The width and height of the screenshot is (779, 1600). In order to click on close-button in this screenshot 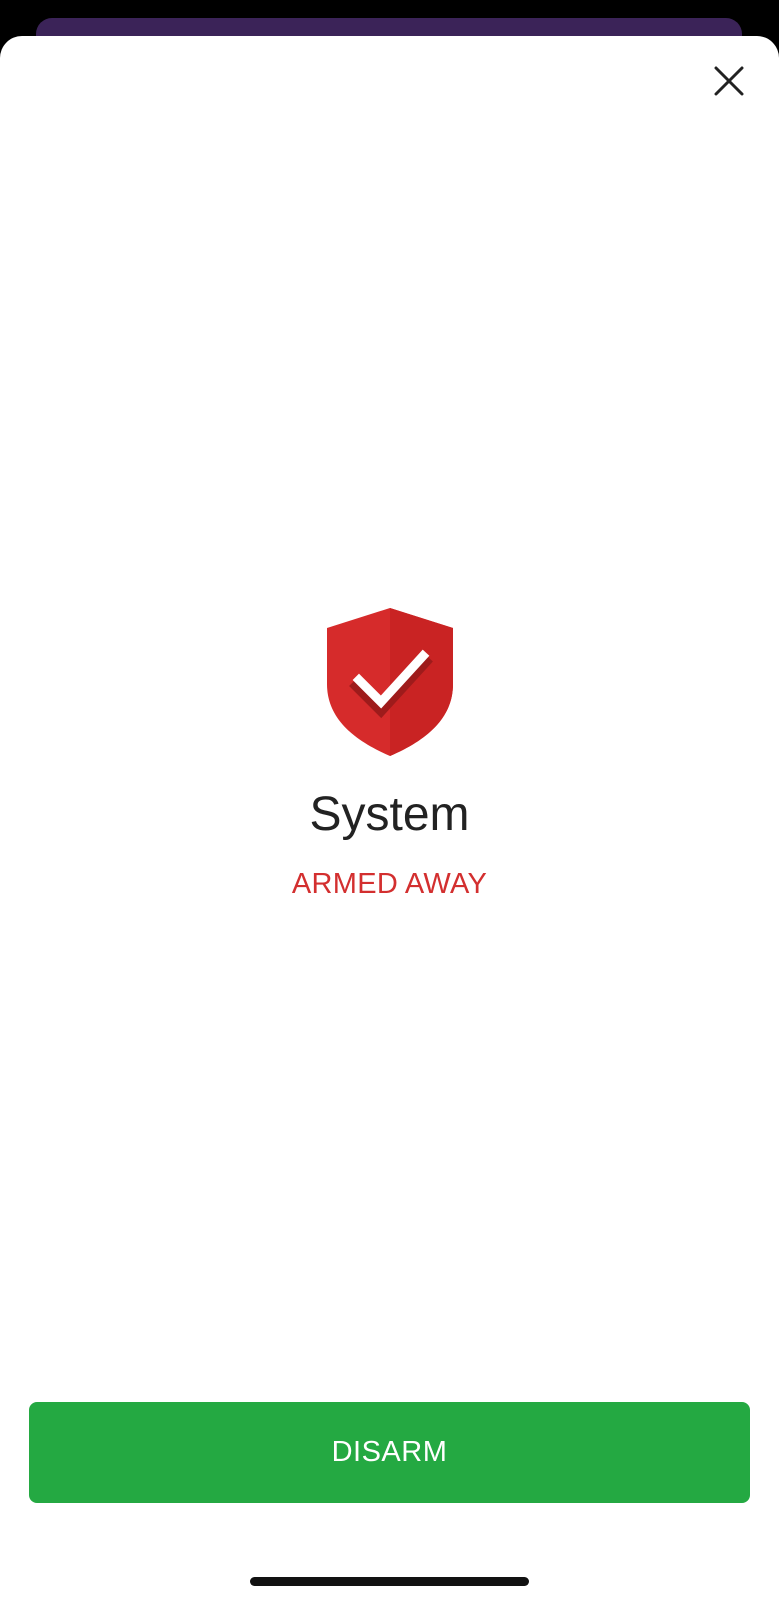, I will do `click(729, 81)`.